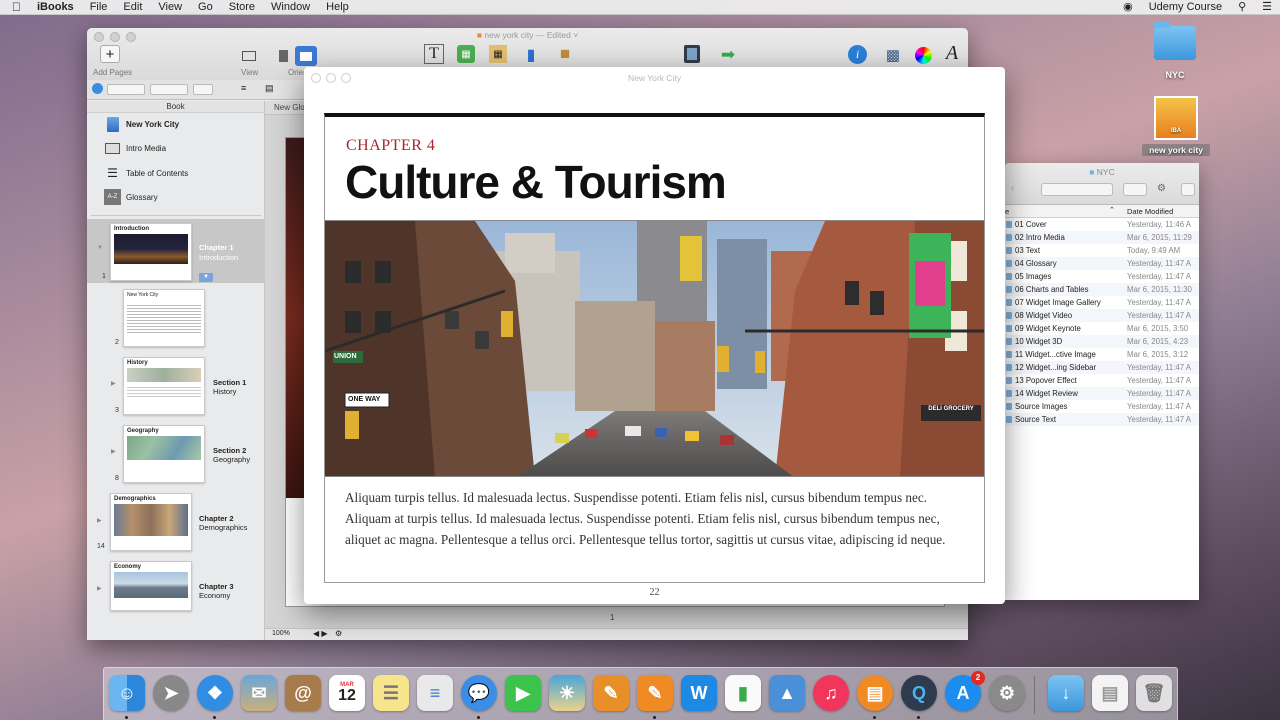 Image resolution: width=1280 pixels, height=720 pixels. I want to click on pages-icon: ✎, so click(611, 693).